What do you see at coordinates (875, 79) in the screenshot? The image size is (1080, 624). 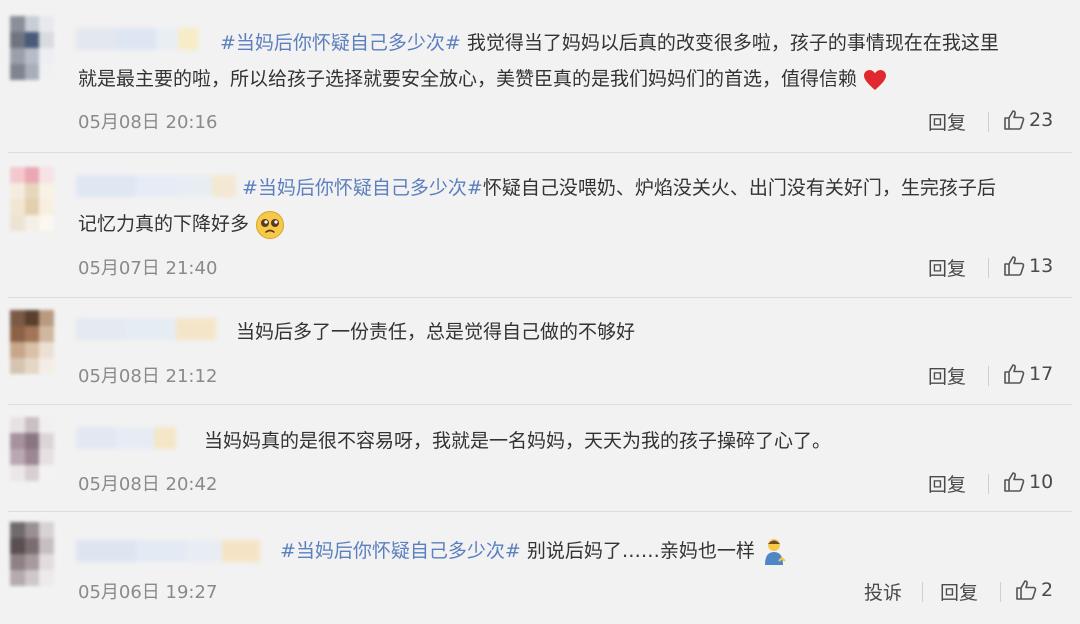 I see `heart-icon` at bounding box center [875, 79].